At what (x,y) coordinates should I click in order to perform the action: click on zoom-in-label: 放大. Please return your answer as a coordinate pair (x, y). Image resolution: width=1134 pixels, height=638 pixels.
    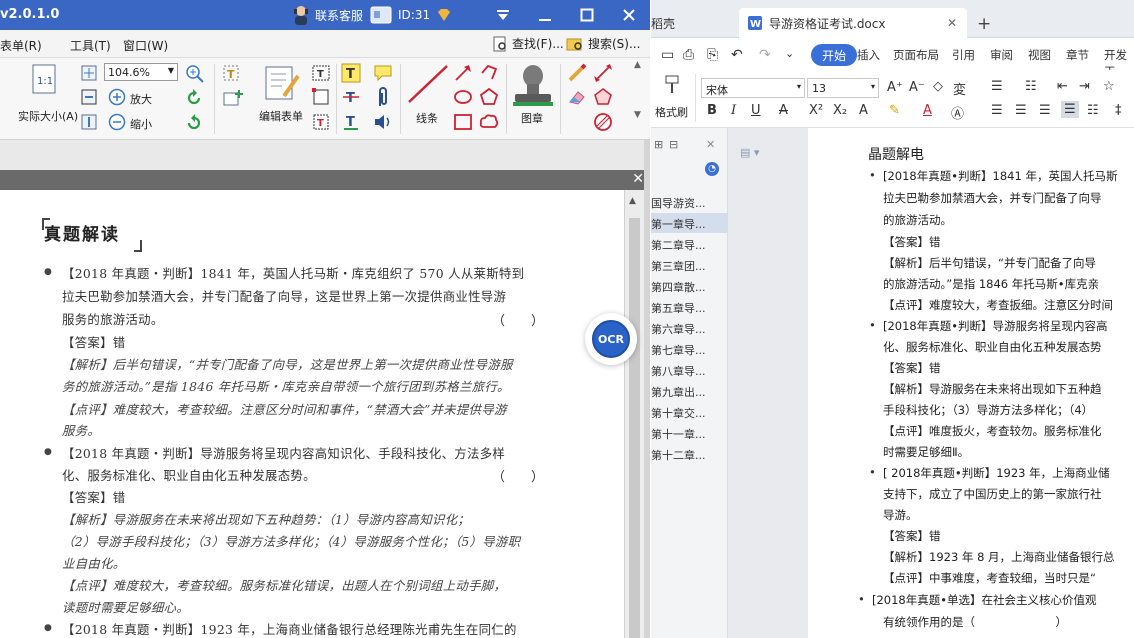
    Looking at the image, I should click on (141, 99).